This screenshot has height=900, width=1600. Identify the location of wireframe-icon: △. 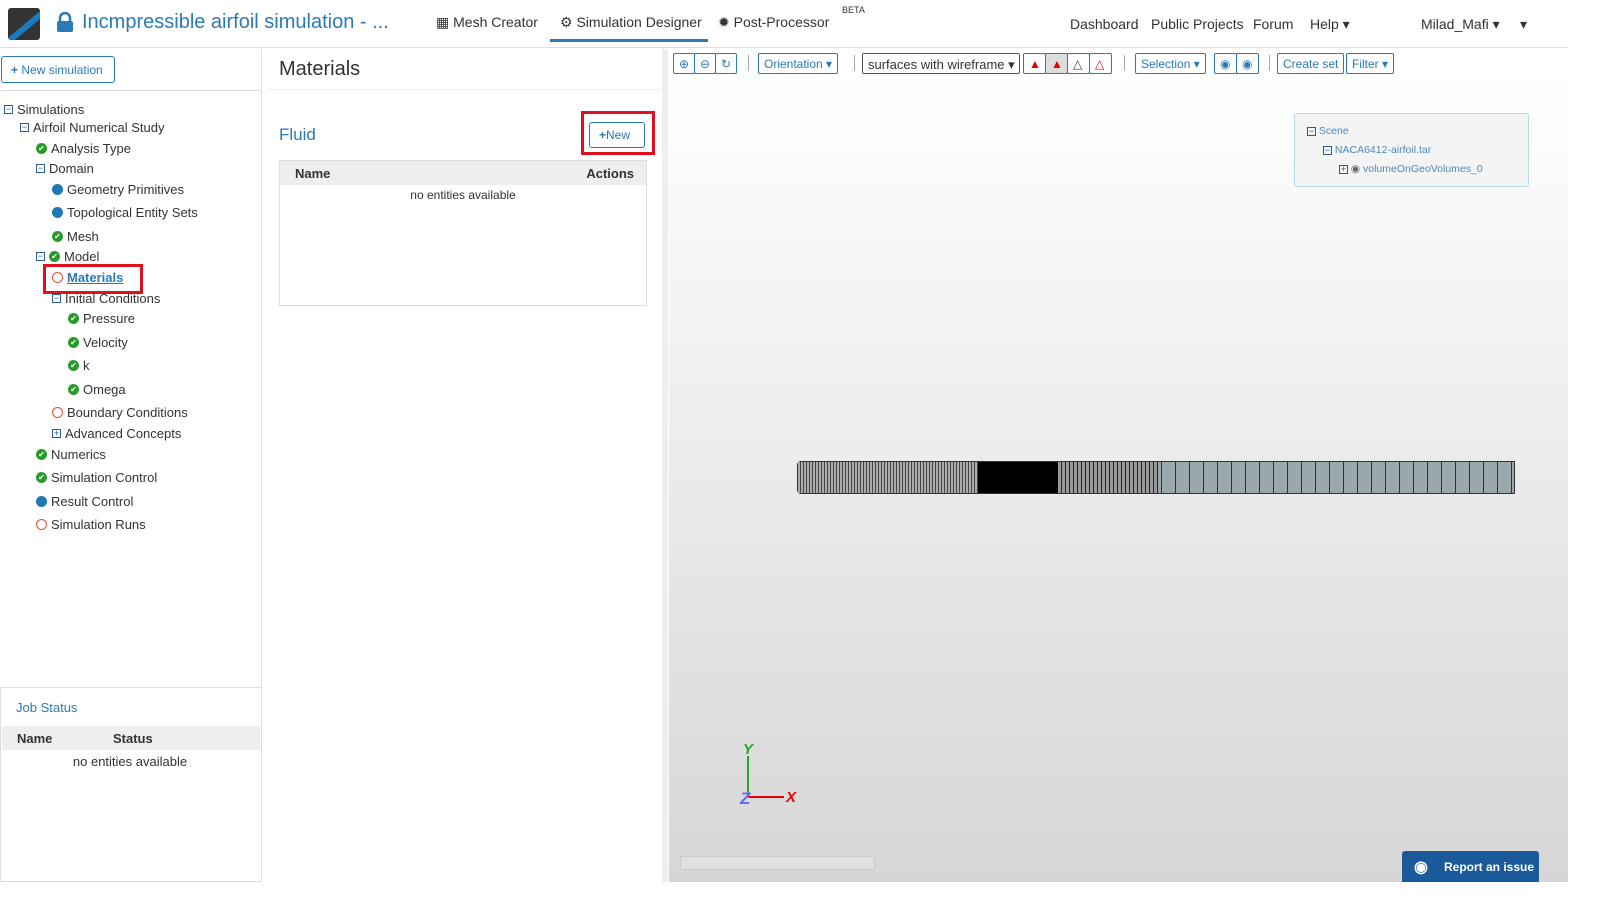
(1078, 63).